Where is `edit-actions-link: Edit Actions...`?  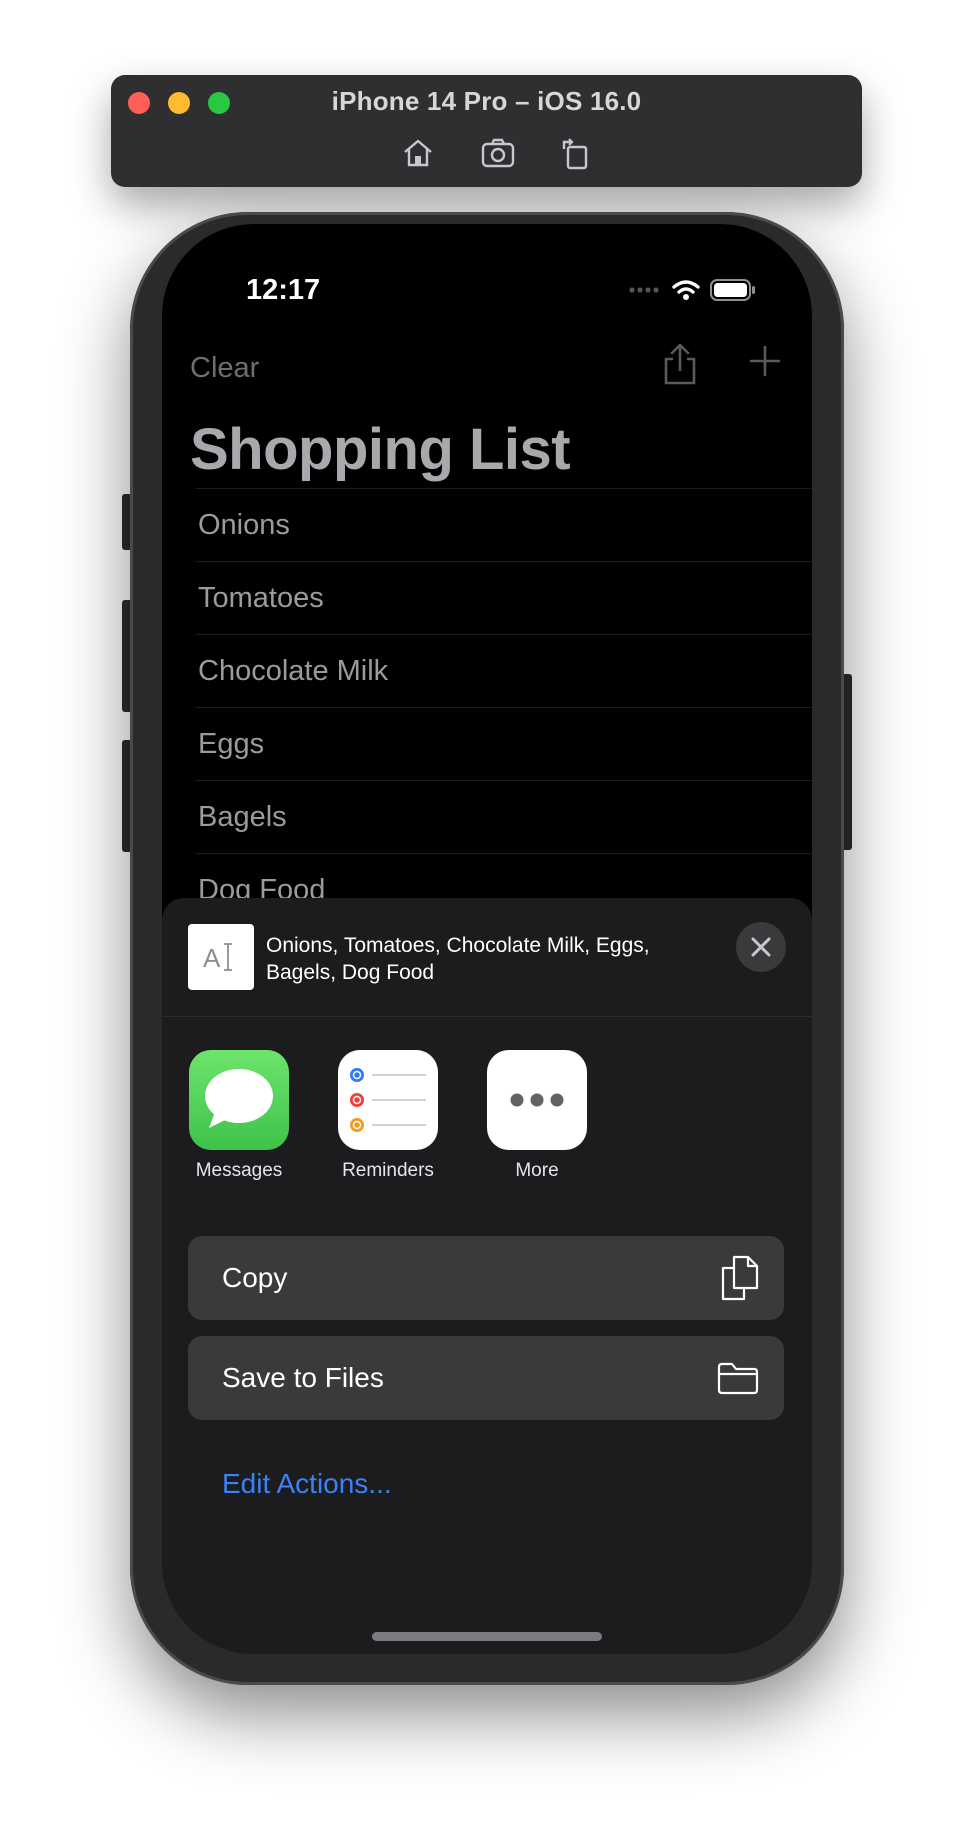
edit-actions-link: Edit Actions... is located at coordinates (307, 1484).